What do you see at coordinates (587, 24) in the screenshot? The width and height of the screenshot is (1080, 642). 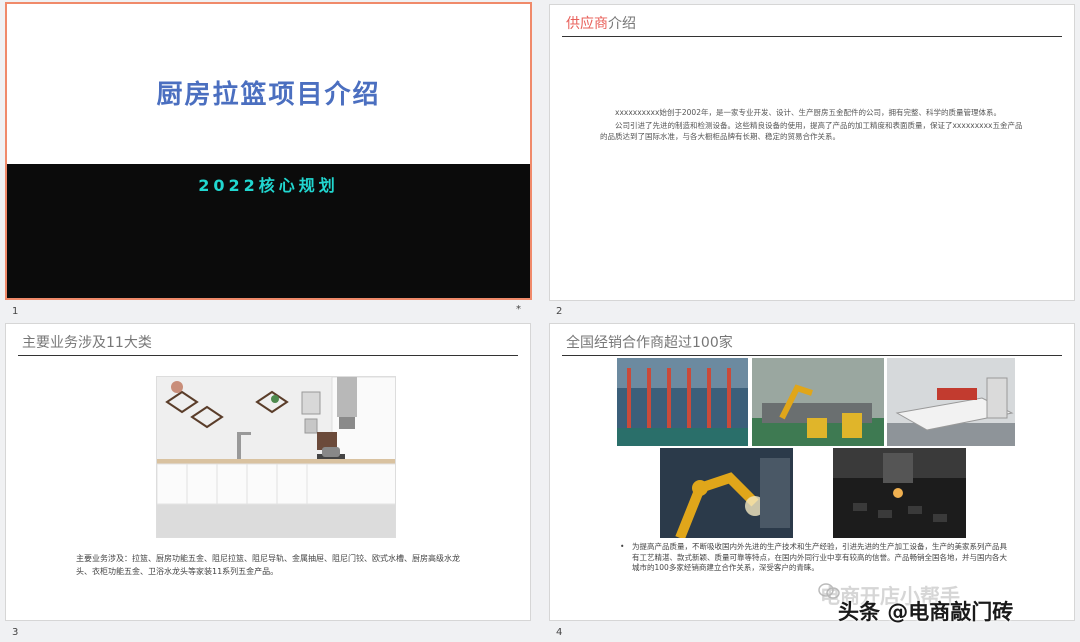 I see `heading-accent: 供应商` at bounding box center [587, 24].